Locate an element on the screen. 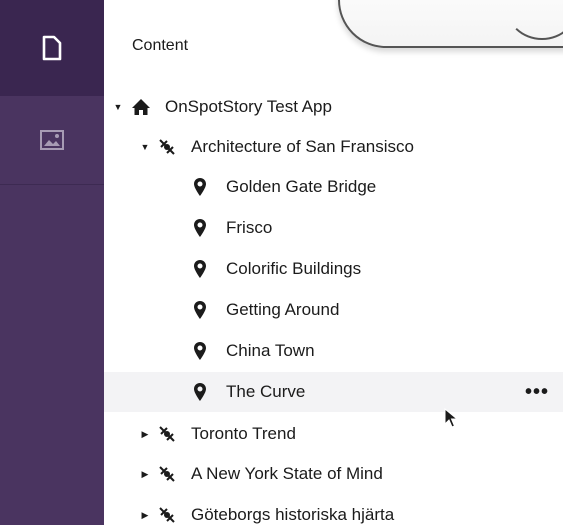 The width and height of the screenshot is (563, 525). tree-node-label: A New York State of Mind is located at coordinates (287, 473).